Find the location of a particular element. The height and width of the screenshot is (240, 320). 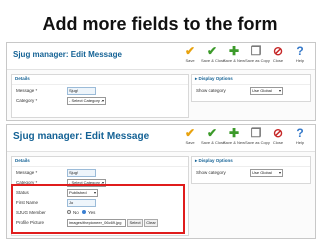

member-row: SJUG Member No Yes is located at coordinates (100, 212).